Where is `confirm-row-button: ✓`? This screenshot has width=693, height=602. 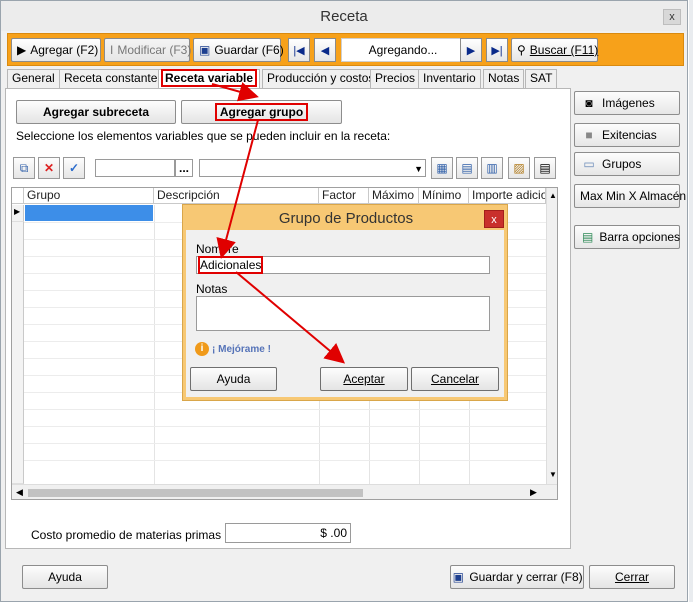
confirm-row-button: ✓ is located at coordinates (74, 168).